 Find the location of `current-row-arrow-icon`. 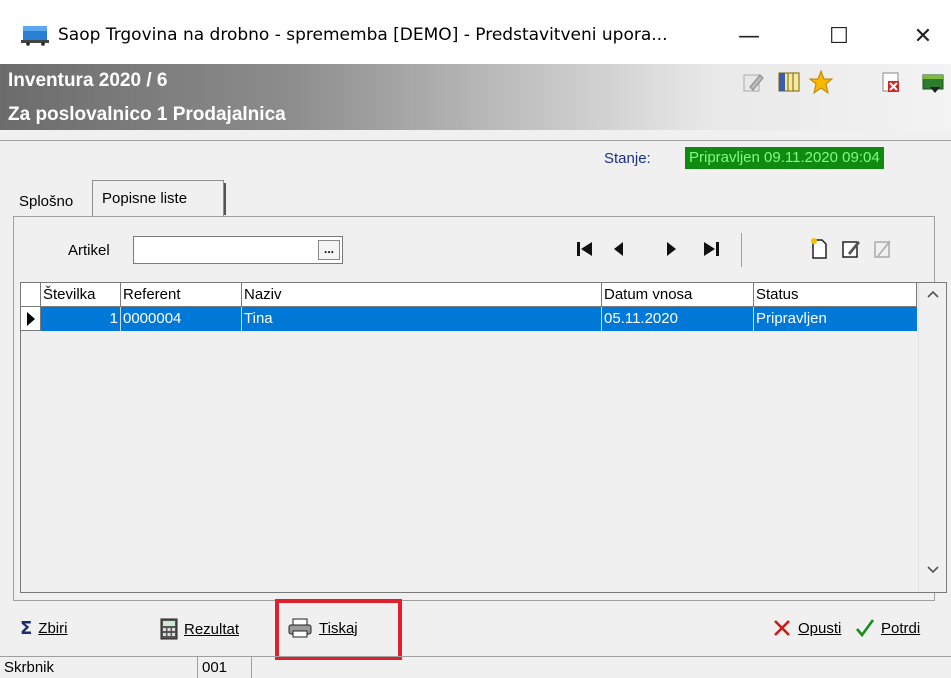

current-row-arrow-icon is located at coordinates (31, 319).